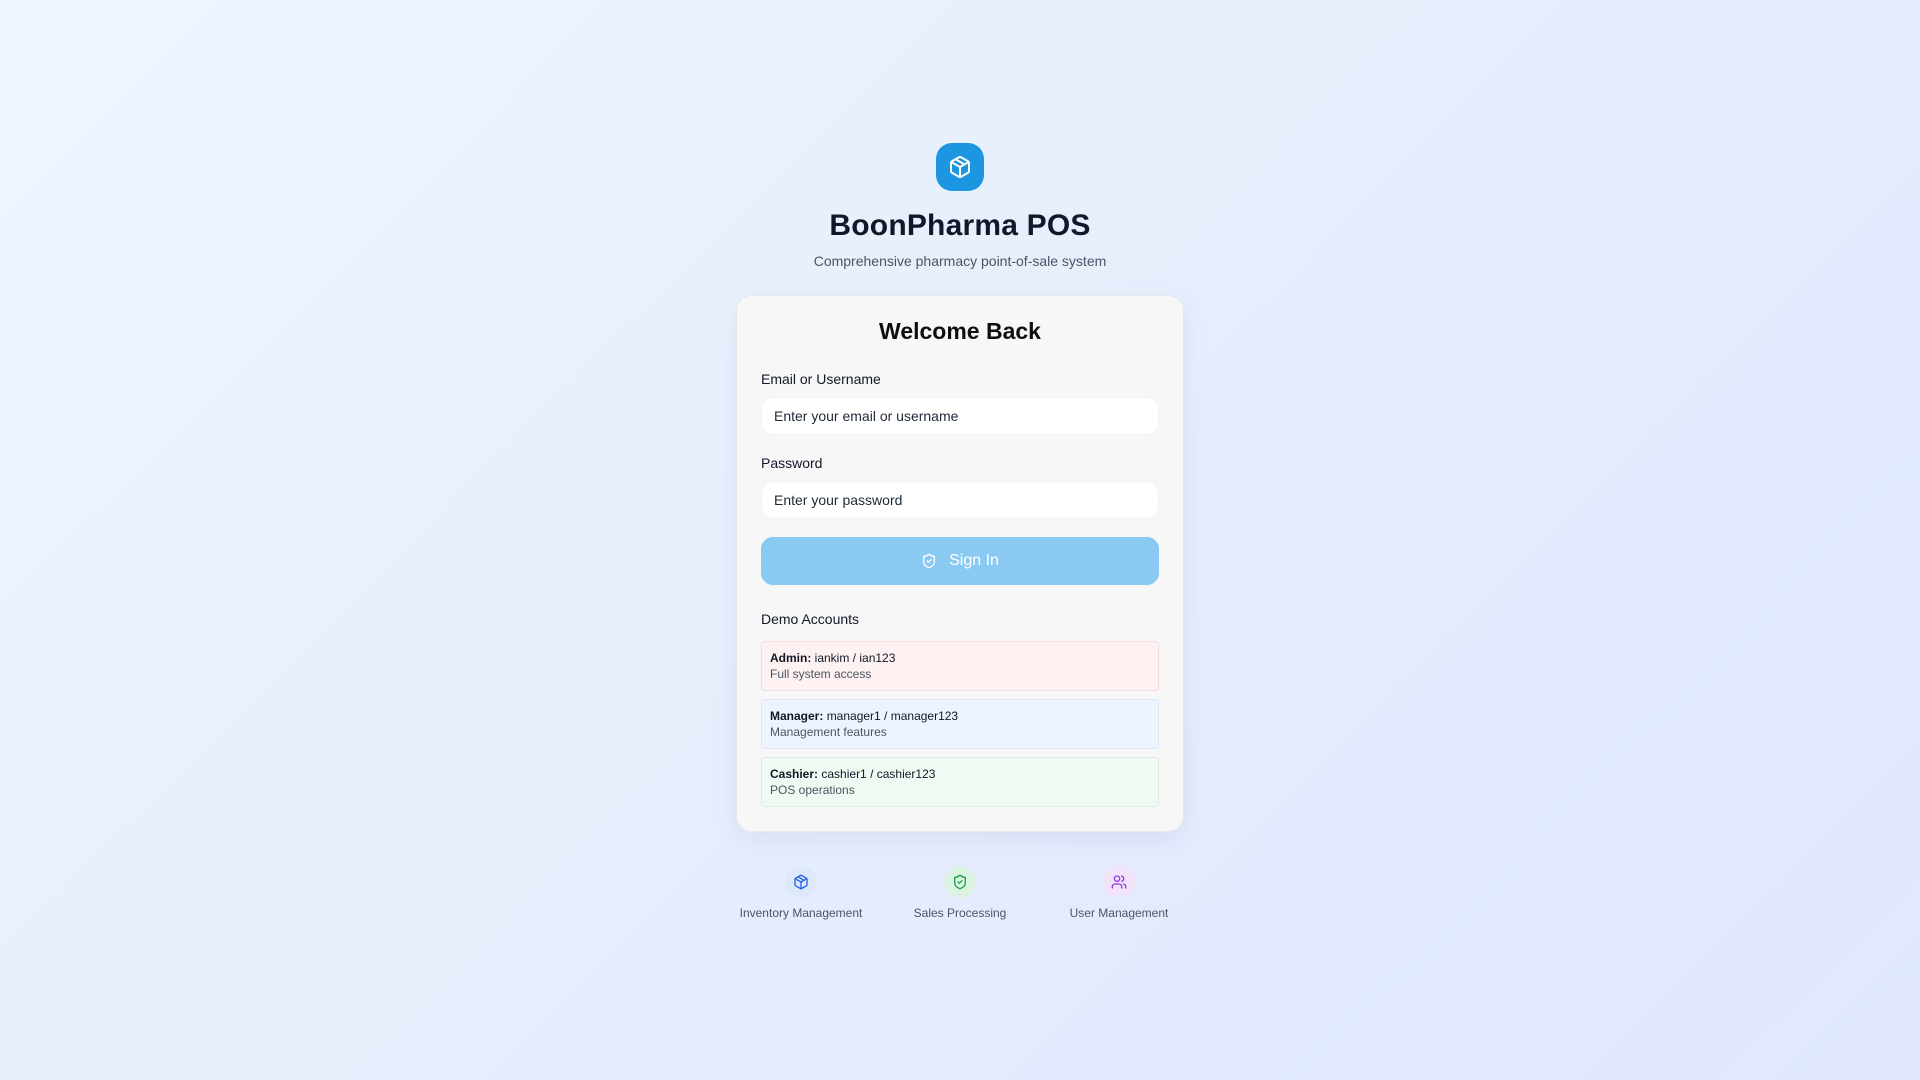  I want to click on feature-label: Sales Processing, so click(960, 913).